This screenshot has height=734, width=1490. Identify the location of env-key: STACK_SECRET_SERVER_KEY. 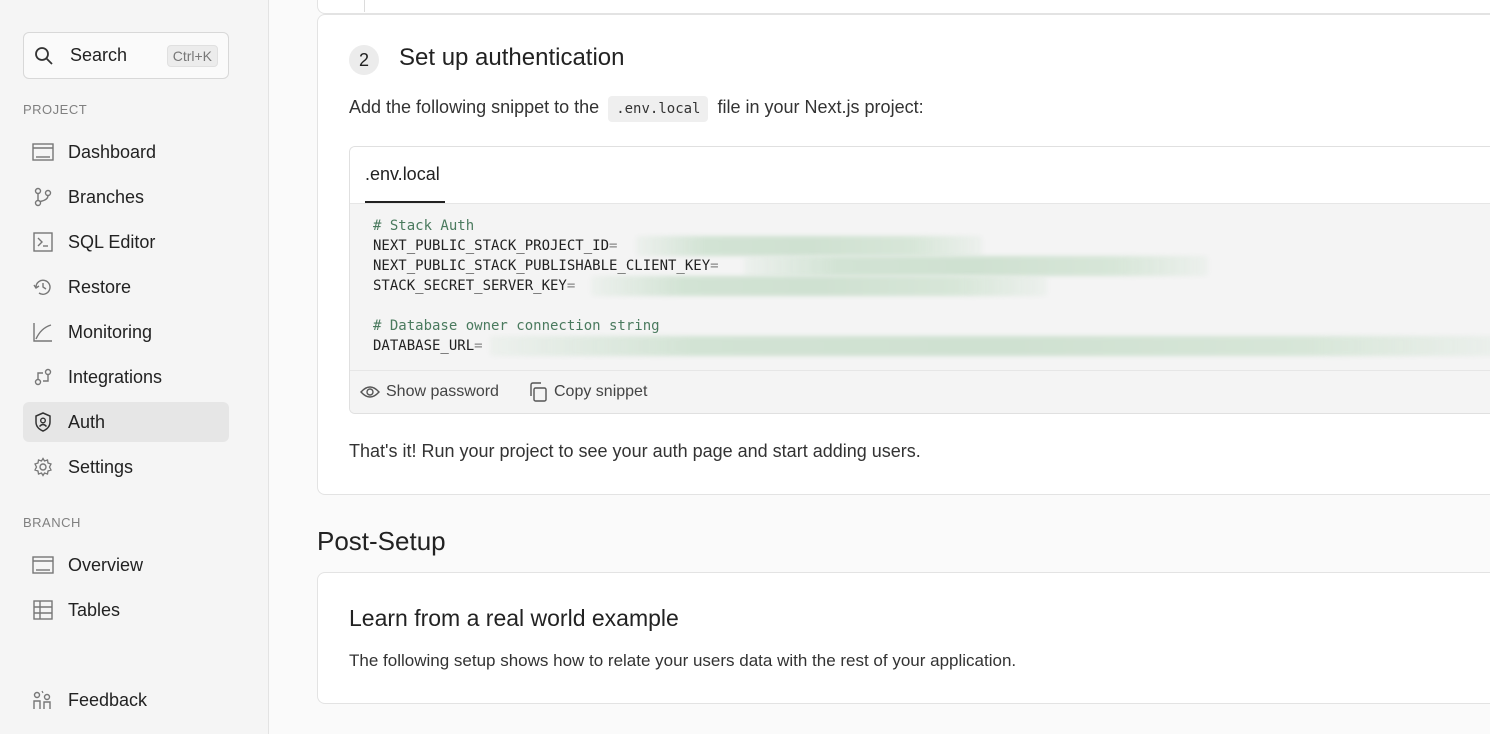
(470, 286).